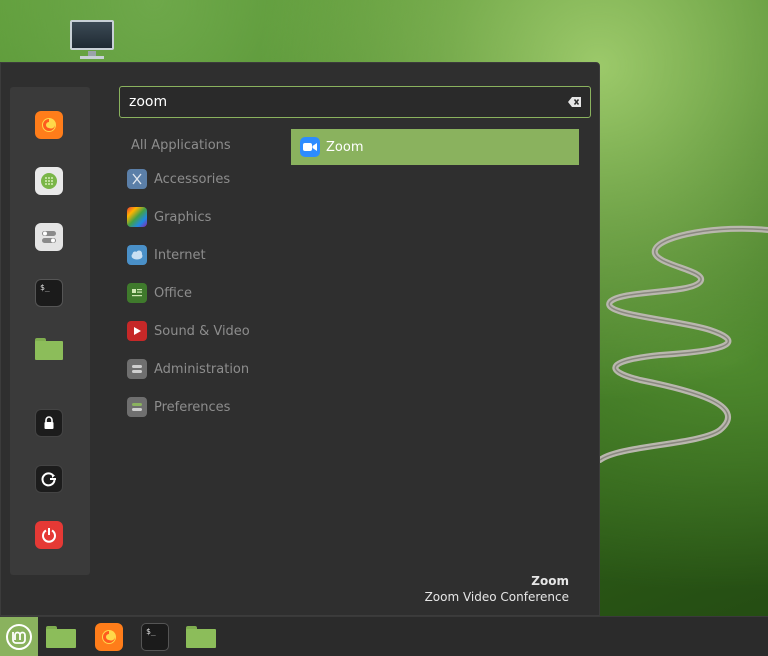  I want to click on mint-menu-button, so click(19, 636).